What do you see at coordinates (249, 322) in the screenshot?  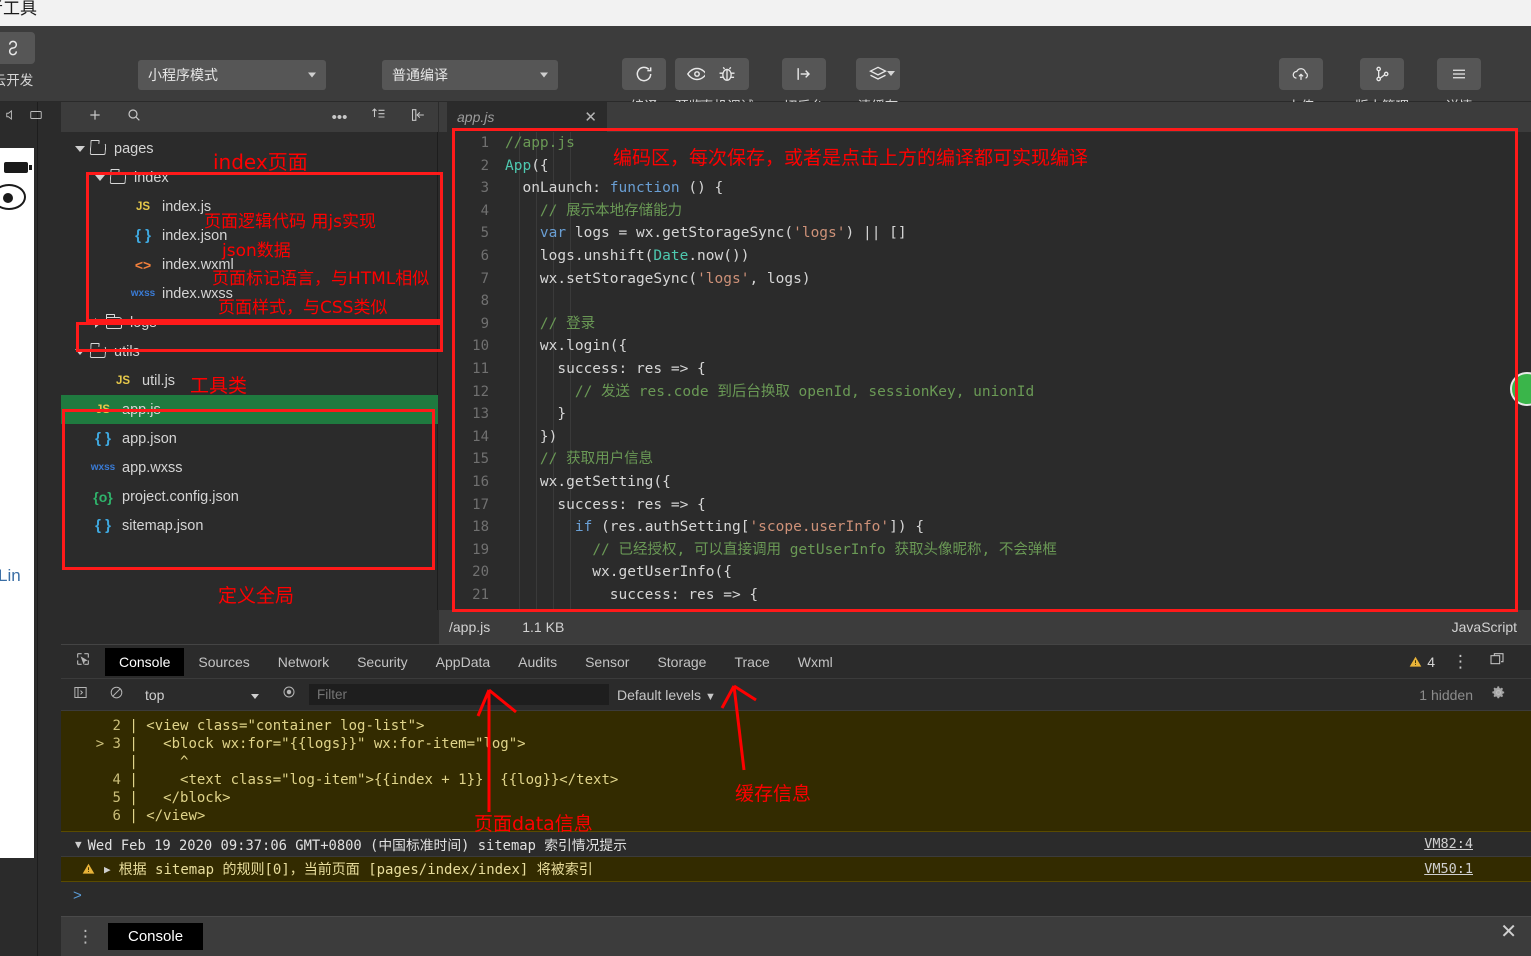 I see `tree-item-logs: logs` at bounding box center [249, 322].